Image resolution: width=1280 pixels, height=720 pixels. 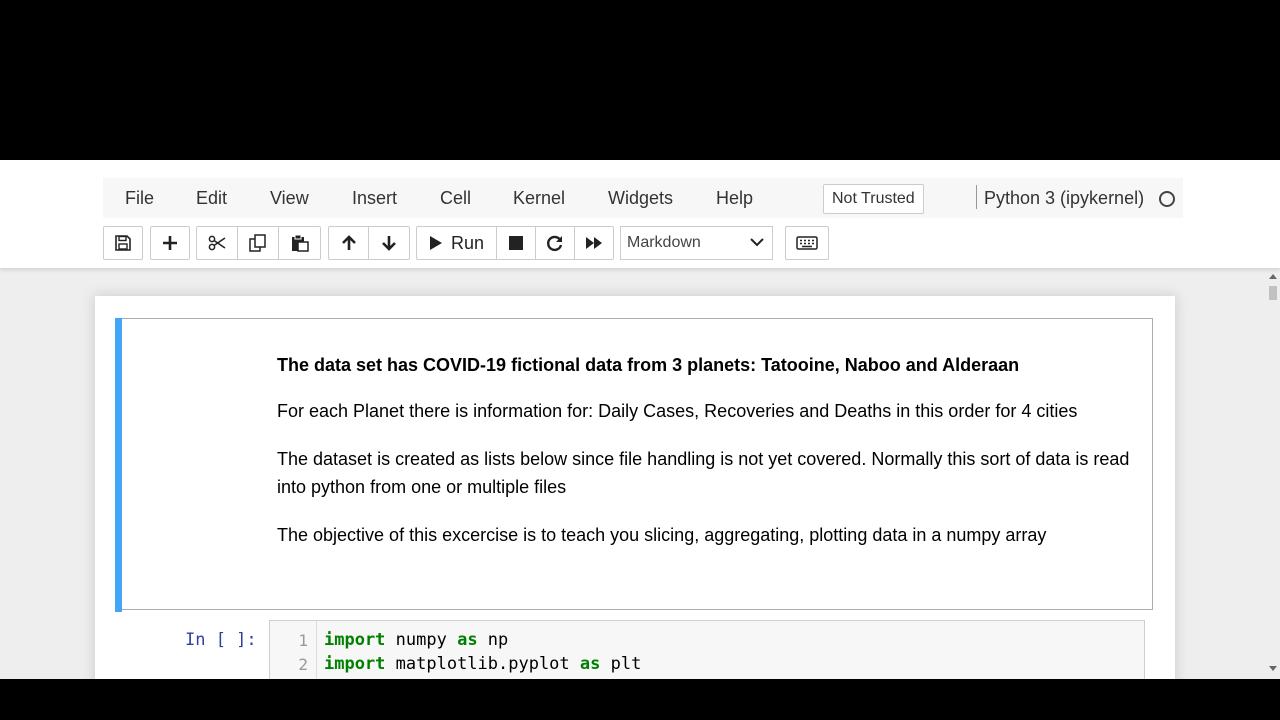 What do you see at coordinates (1167, 199) in the screenshot?
I see `kernel-idle-circle-icon` at bounding box center [1167, 199].